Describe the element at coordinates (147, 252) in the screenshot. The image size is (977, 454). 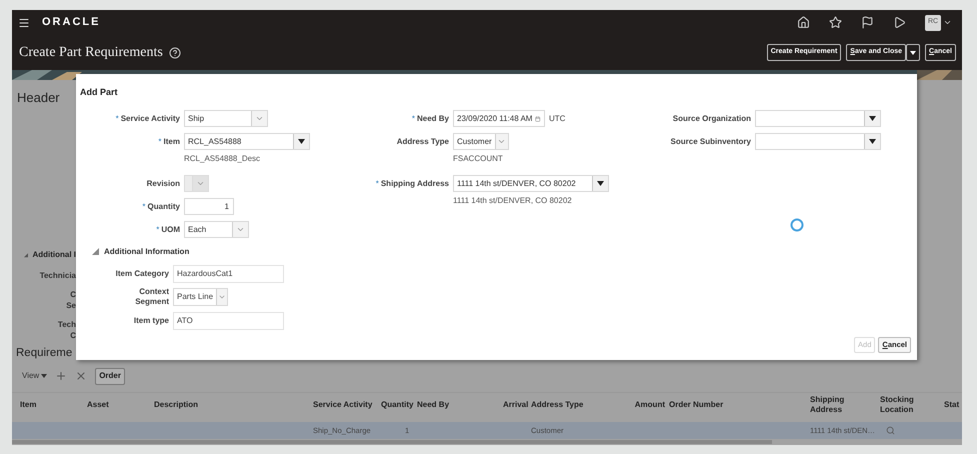
I see `section-title: Additional Information` at that location.